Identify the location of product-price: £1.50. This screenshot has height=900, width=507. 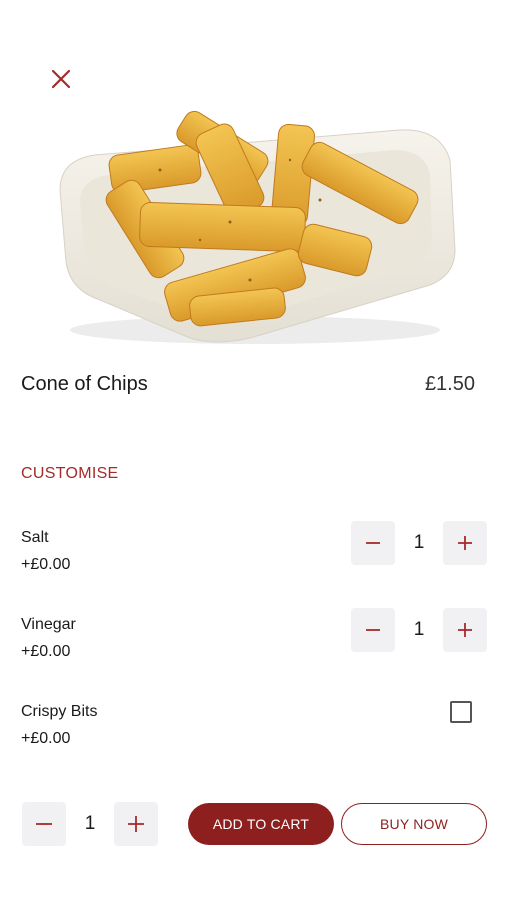
(449, 384).